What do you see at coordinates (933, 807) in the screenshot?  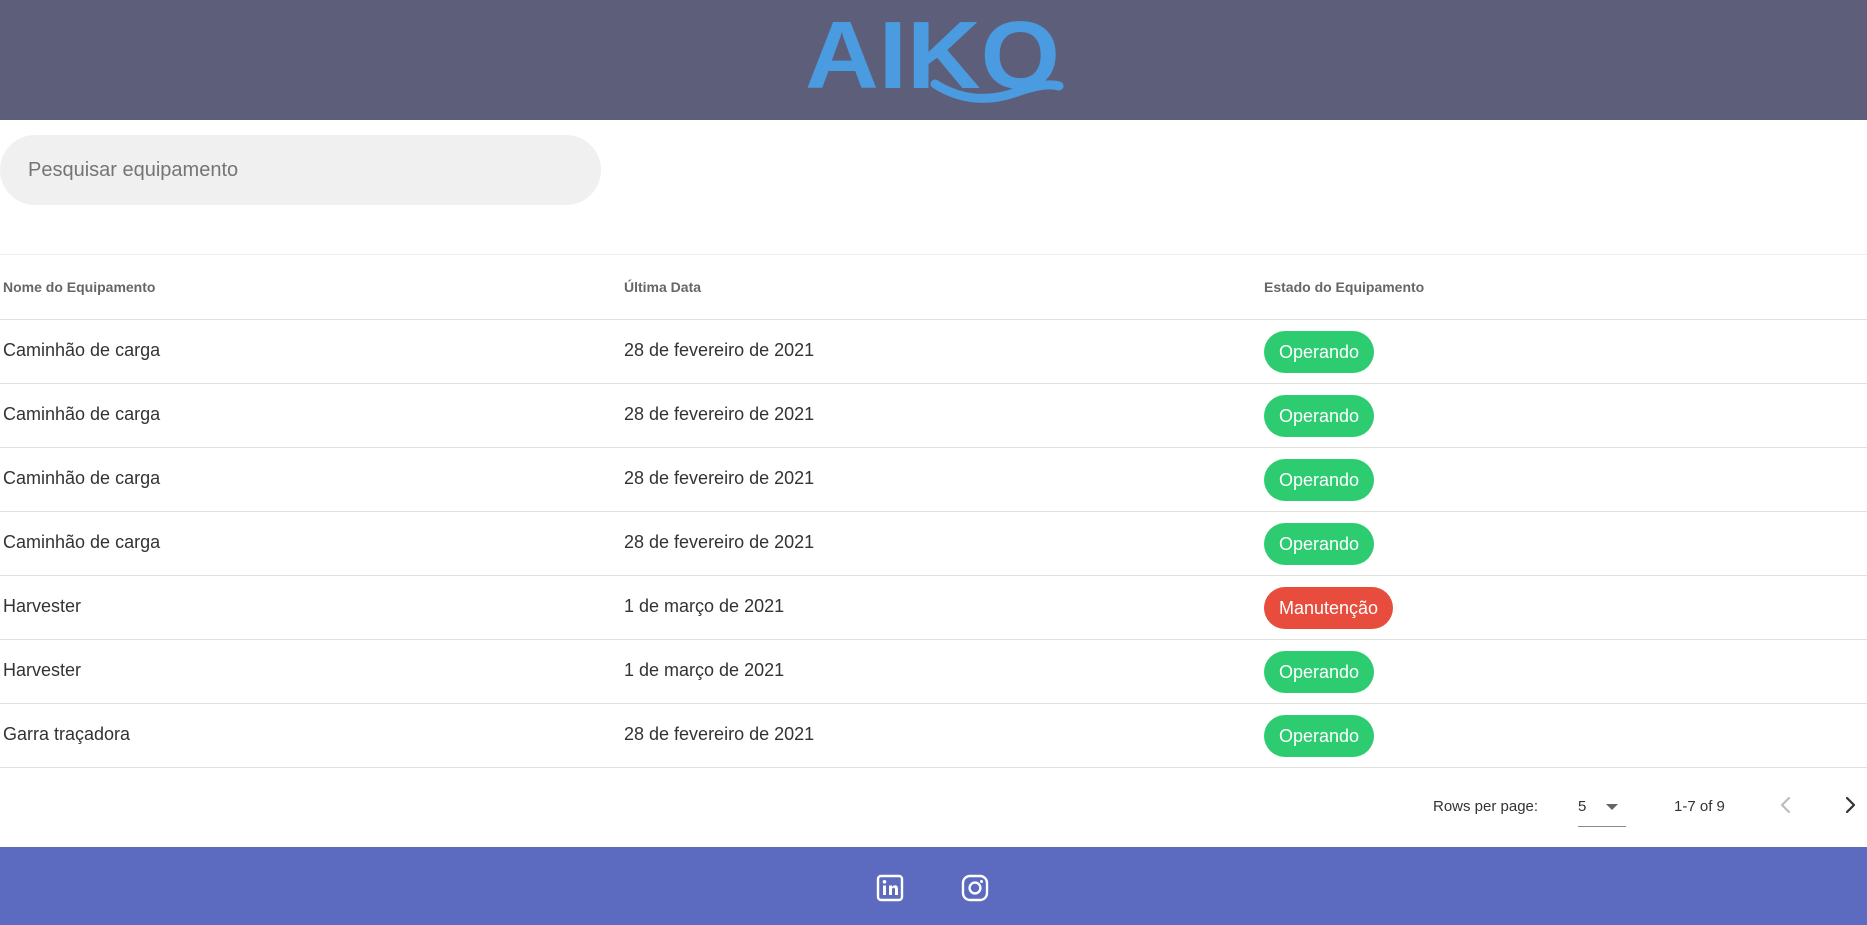 I see `table-pagination: Rows per page: 5 1-7 of 9` at bounding box center [933, 807].